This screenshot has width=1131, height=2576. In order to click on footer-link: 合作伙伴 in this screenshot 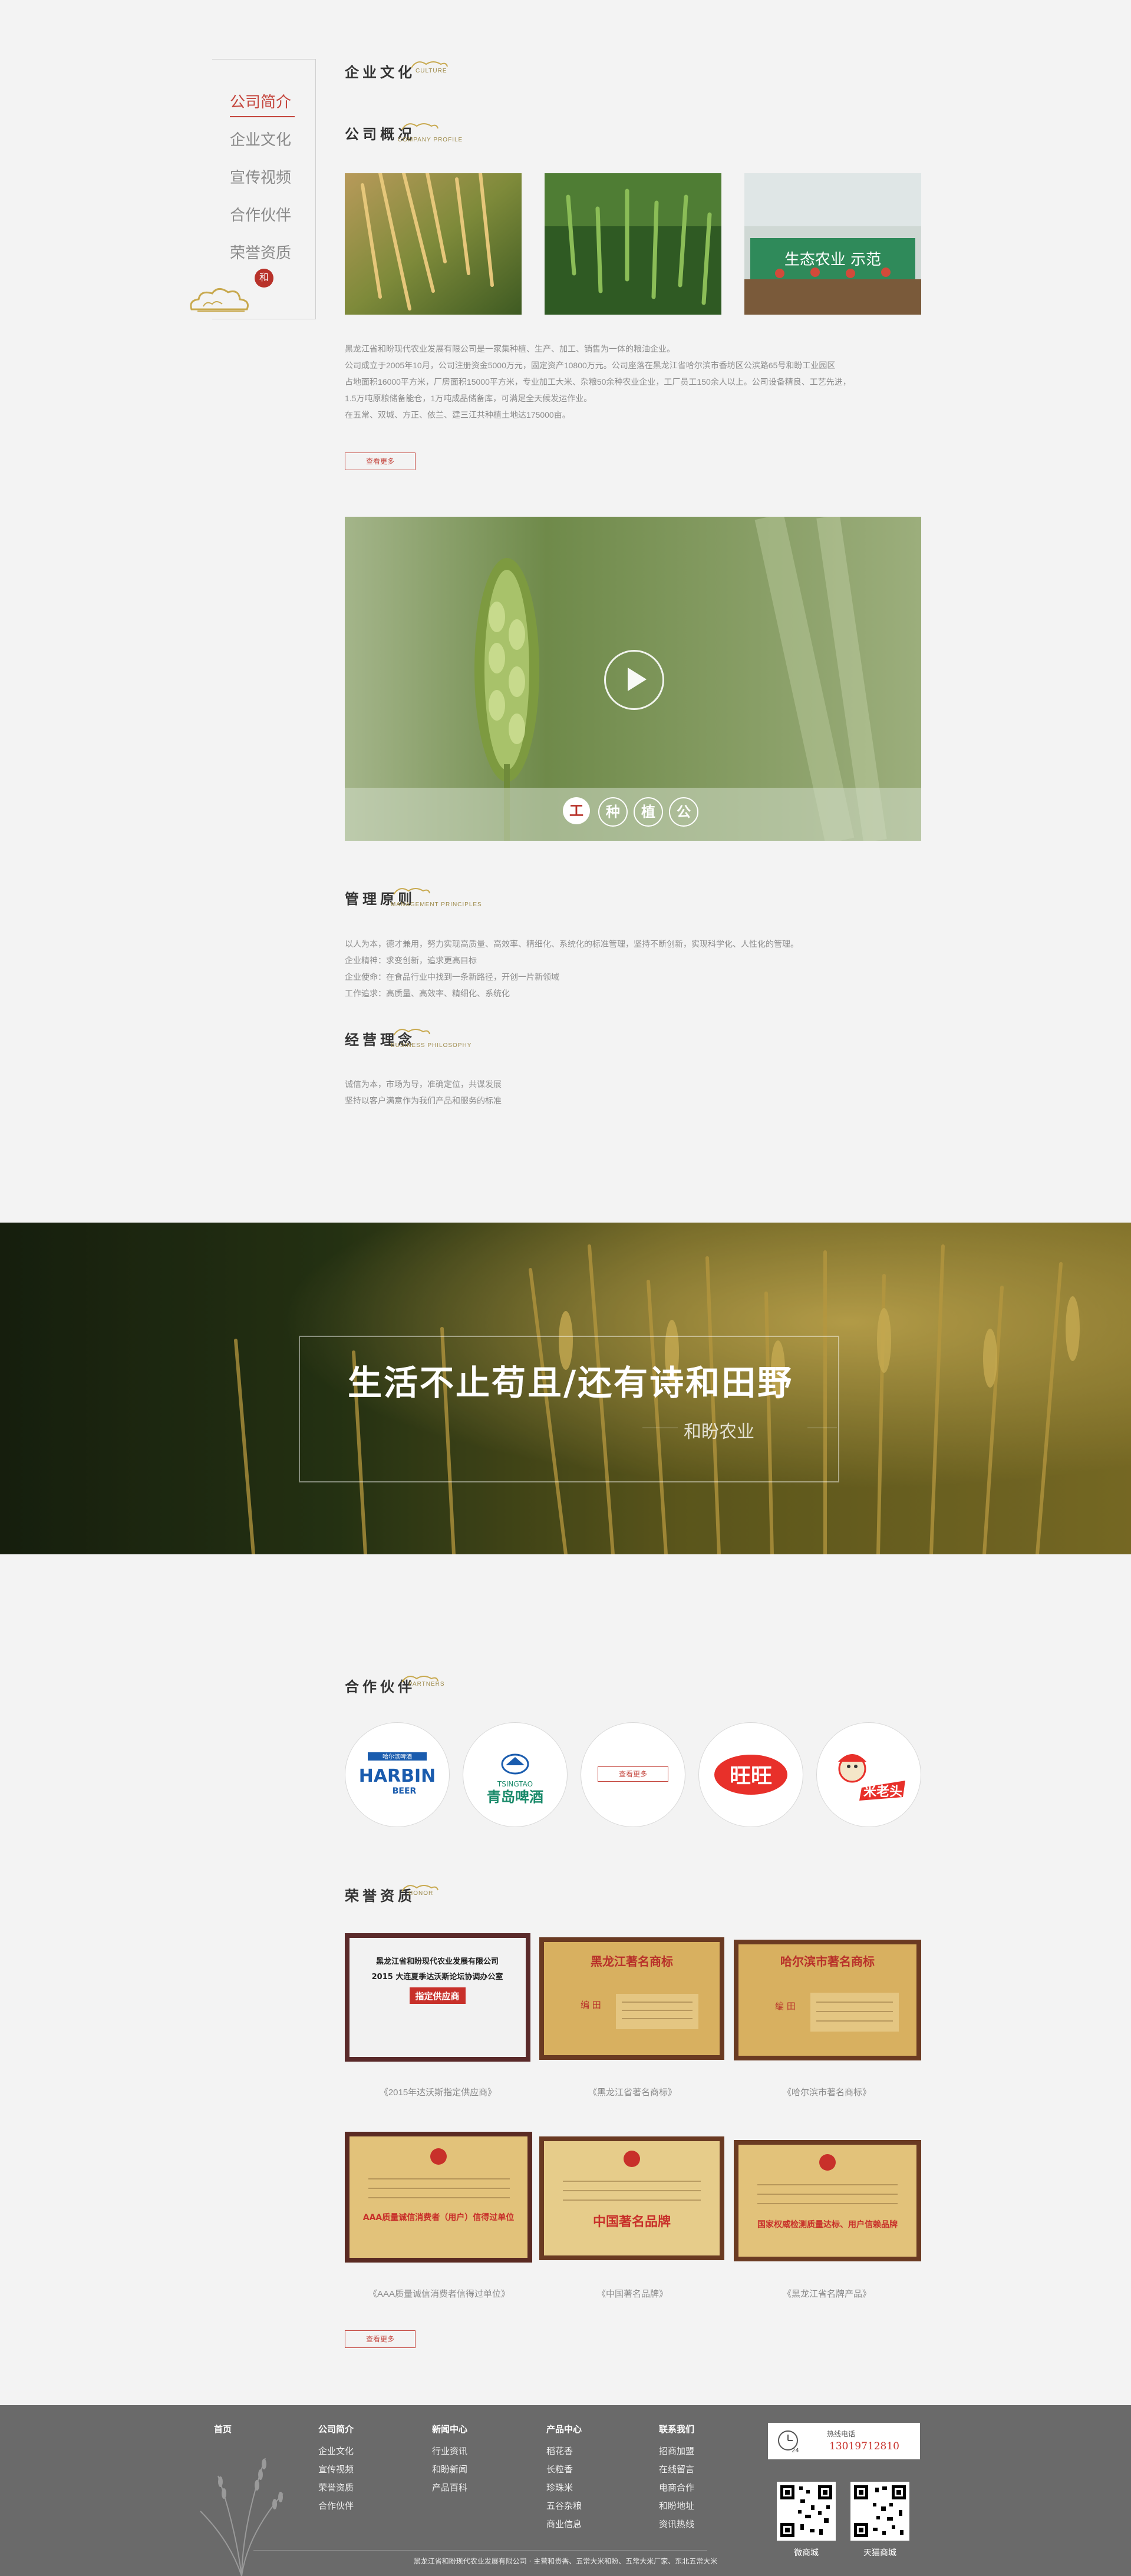, I will do `click(336, 2506)`.